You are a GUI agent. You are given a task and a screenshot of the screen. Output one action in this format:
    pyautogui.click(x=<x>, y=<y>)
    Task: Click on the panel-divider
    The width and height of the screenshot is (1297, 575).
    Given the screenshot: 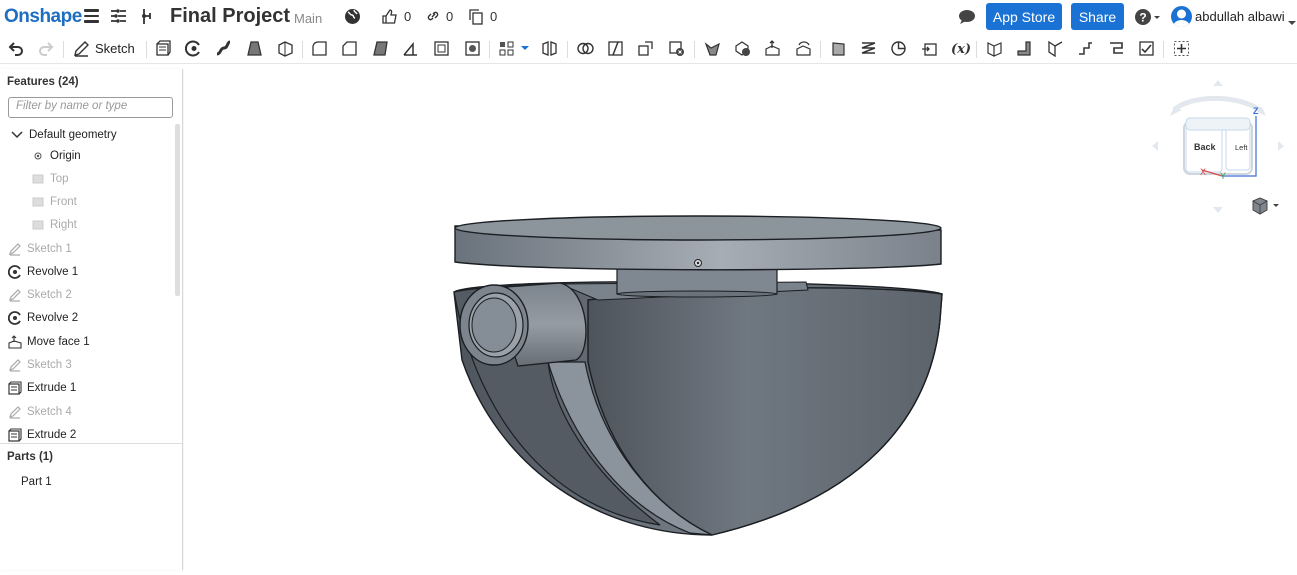 What is the action you would take?
    pyautogui.click(x=91, y=443)
    